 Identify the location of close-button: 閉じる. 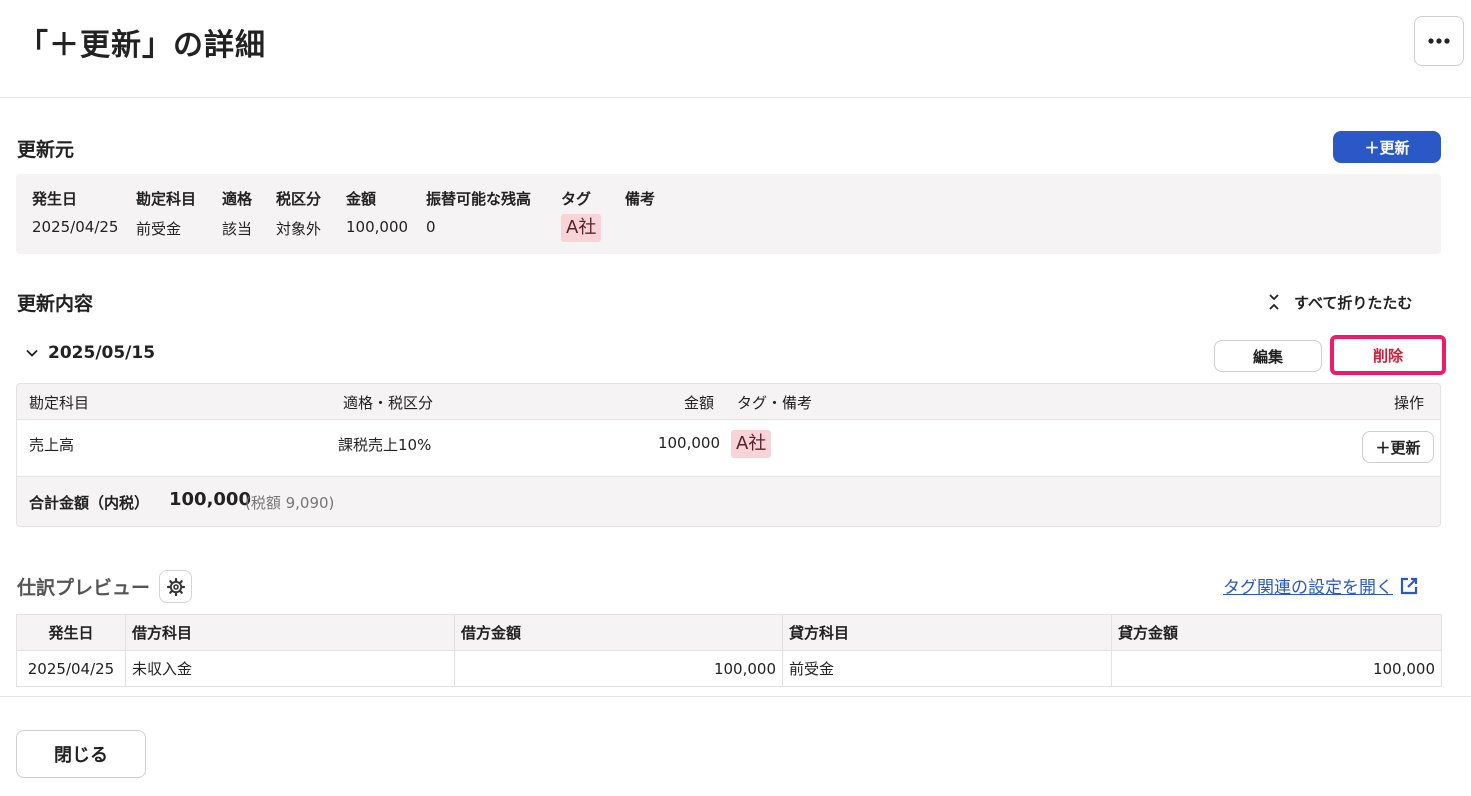
(81, 754).